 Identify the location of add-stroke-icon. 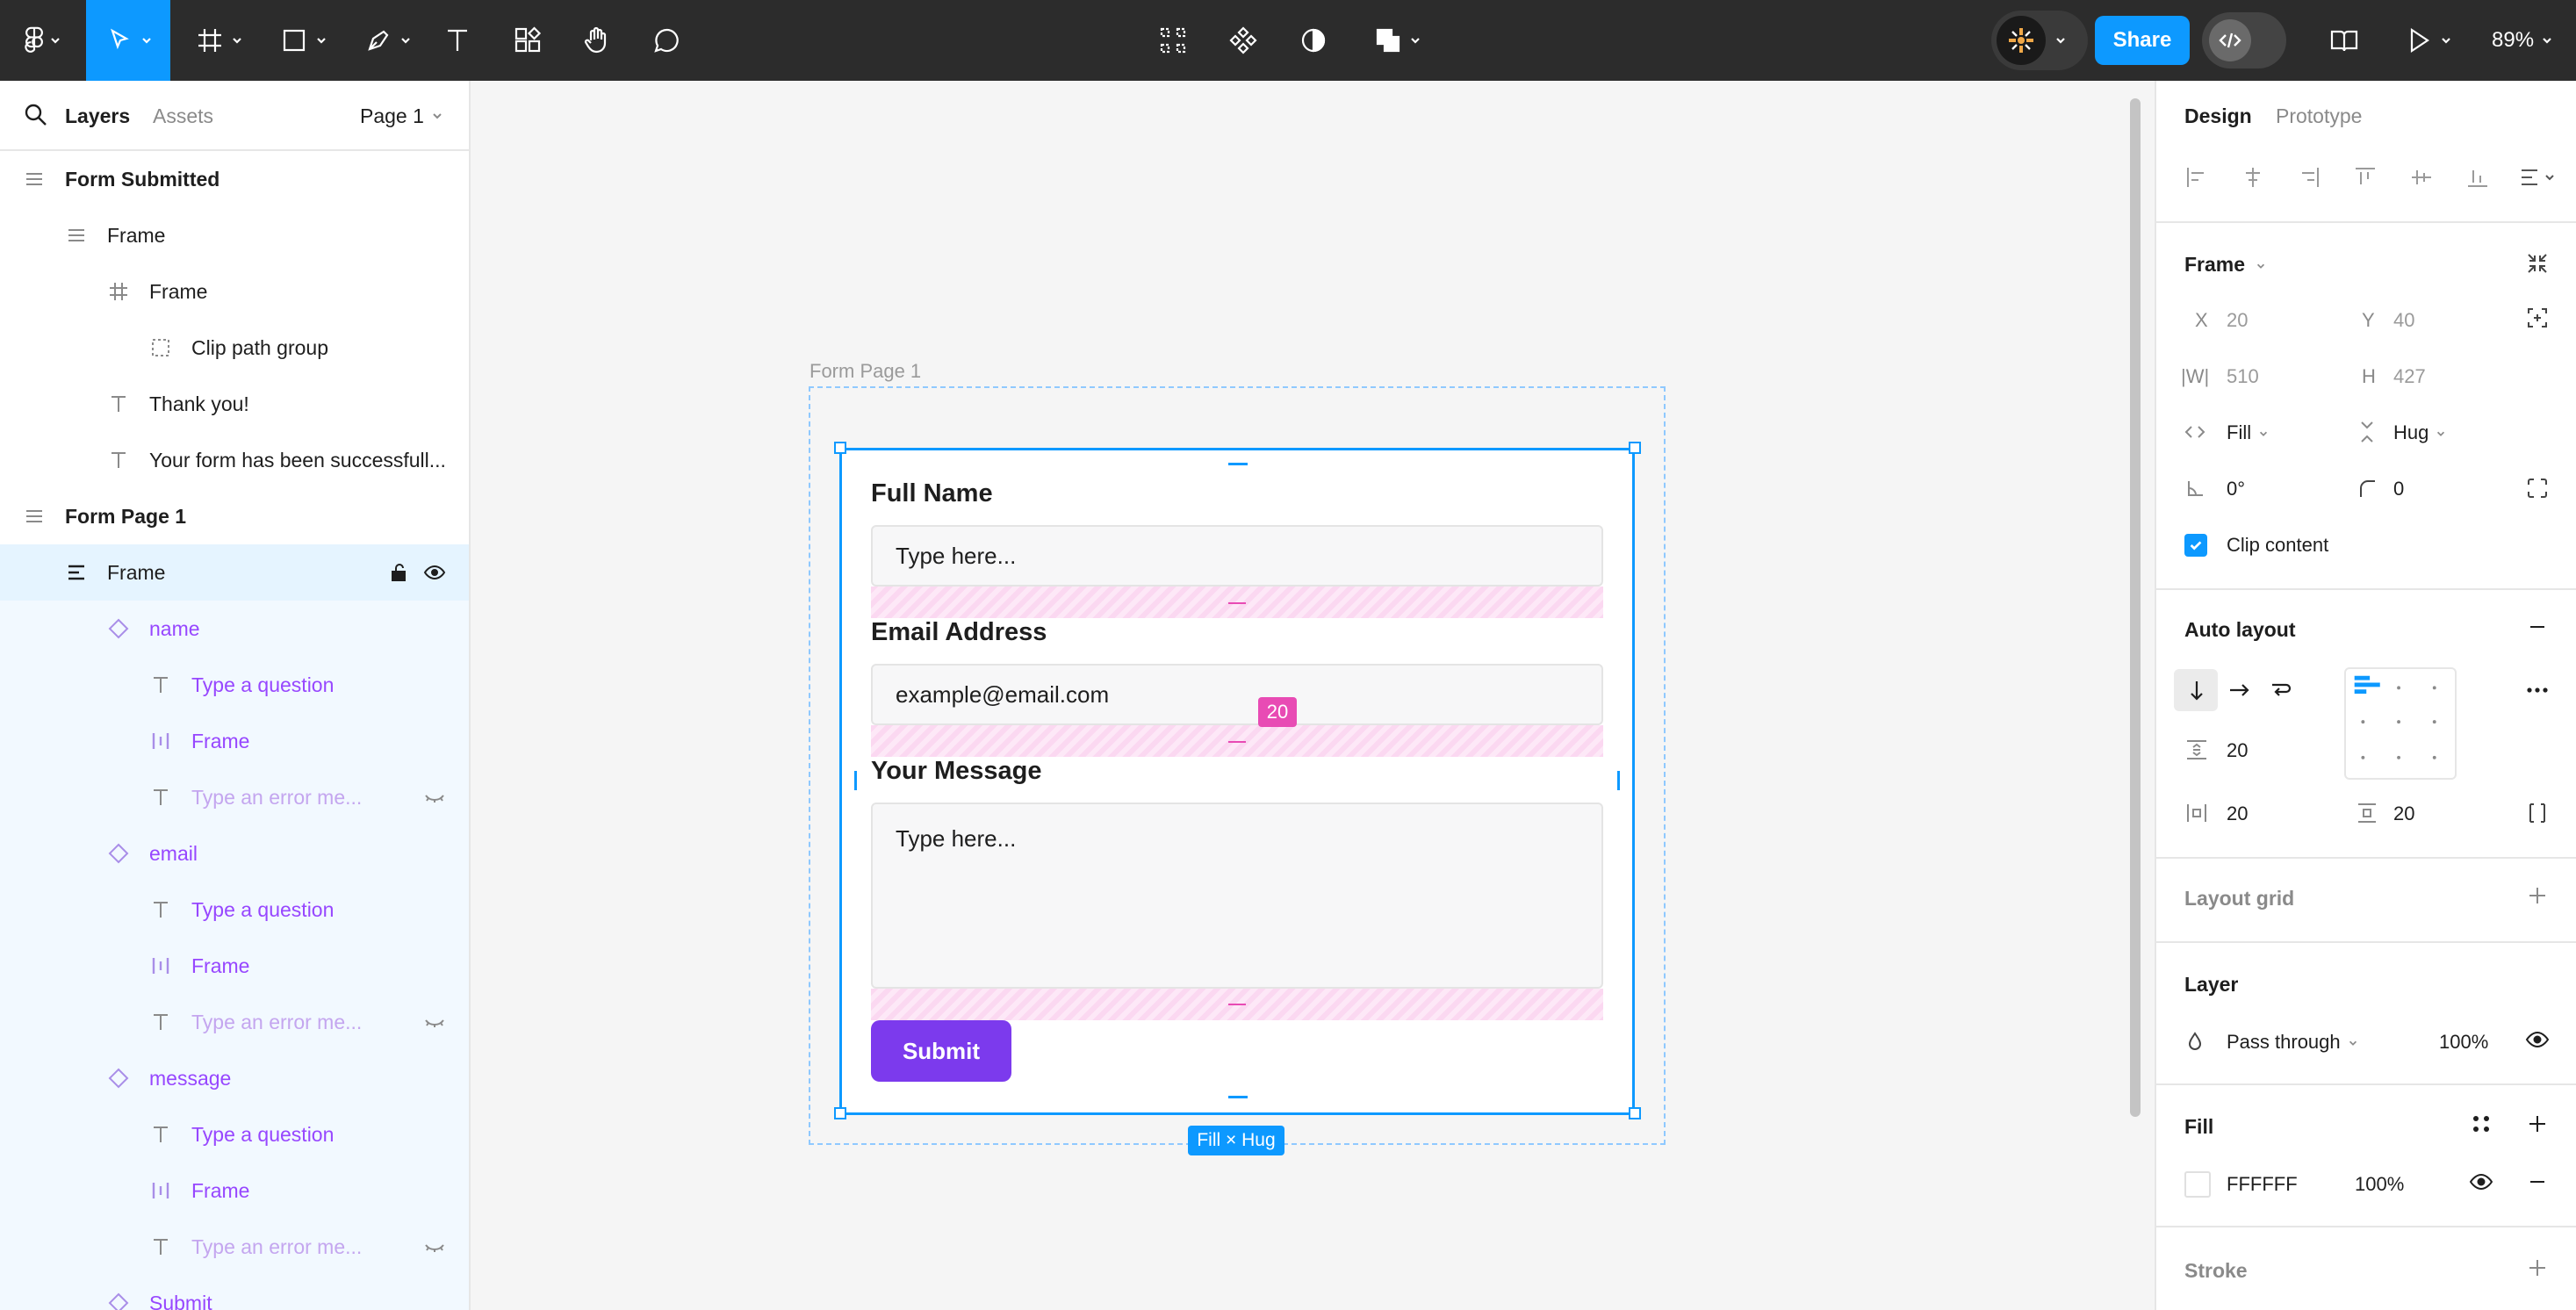
(2537, 1268).